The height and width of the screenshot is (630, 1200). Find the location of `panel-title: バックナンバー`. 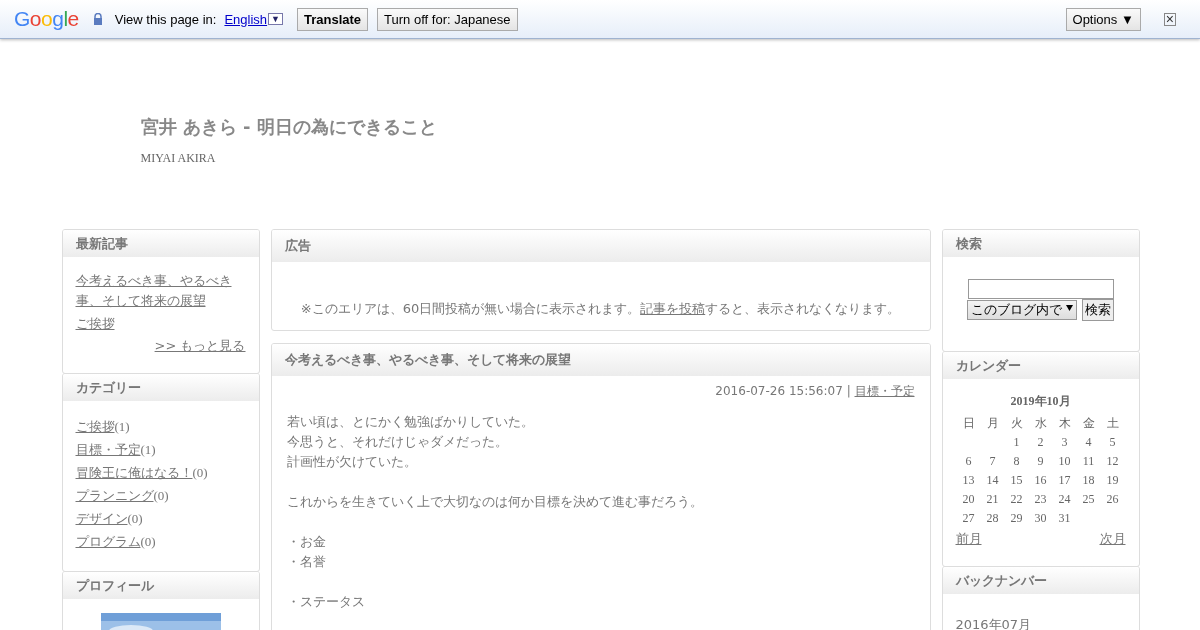

panel-title: バックナンバー is located at coordinates (1040, 580).